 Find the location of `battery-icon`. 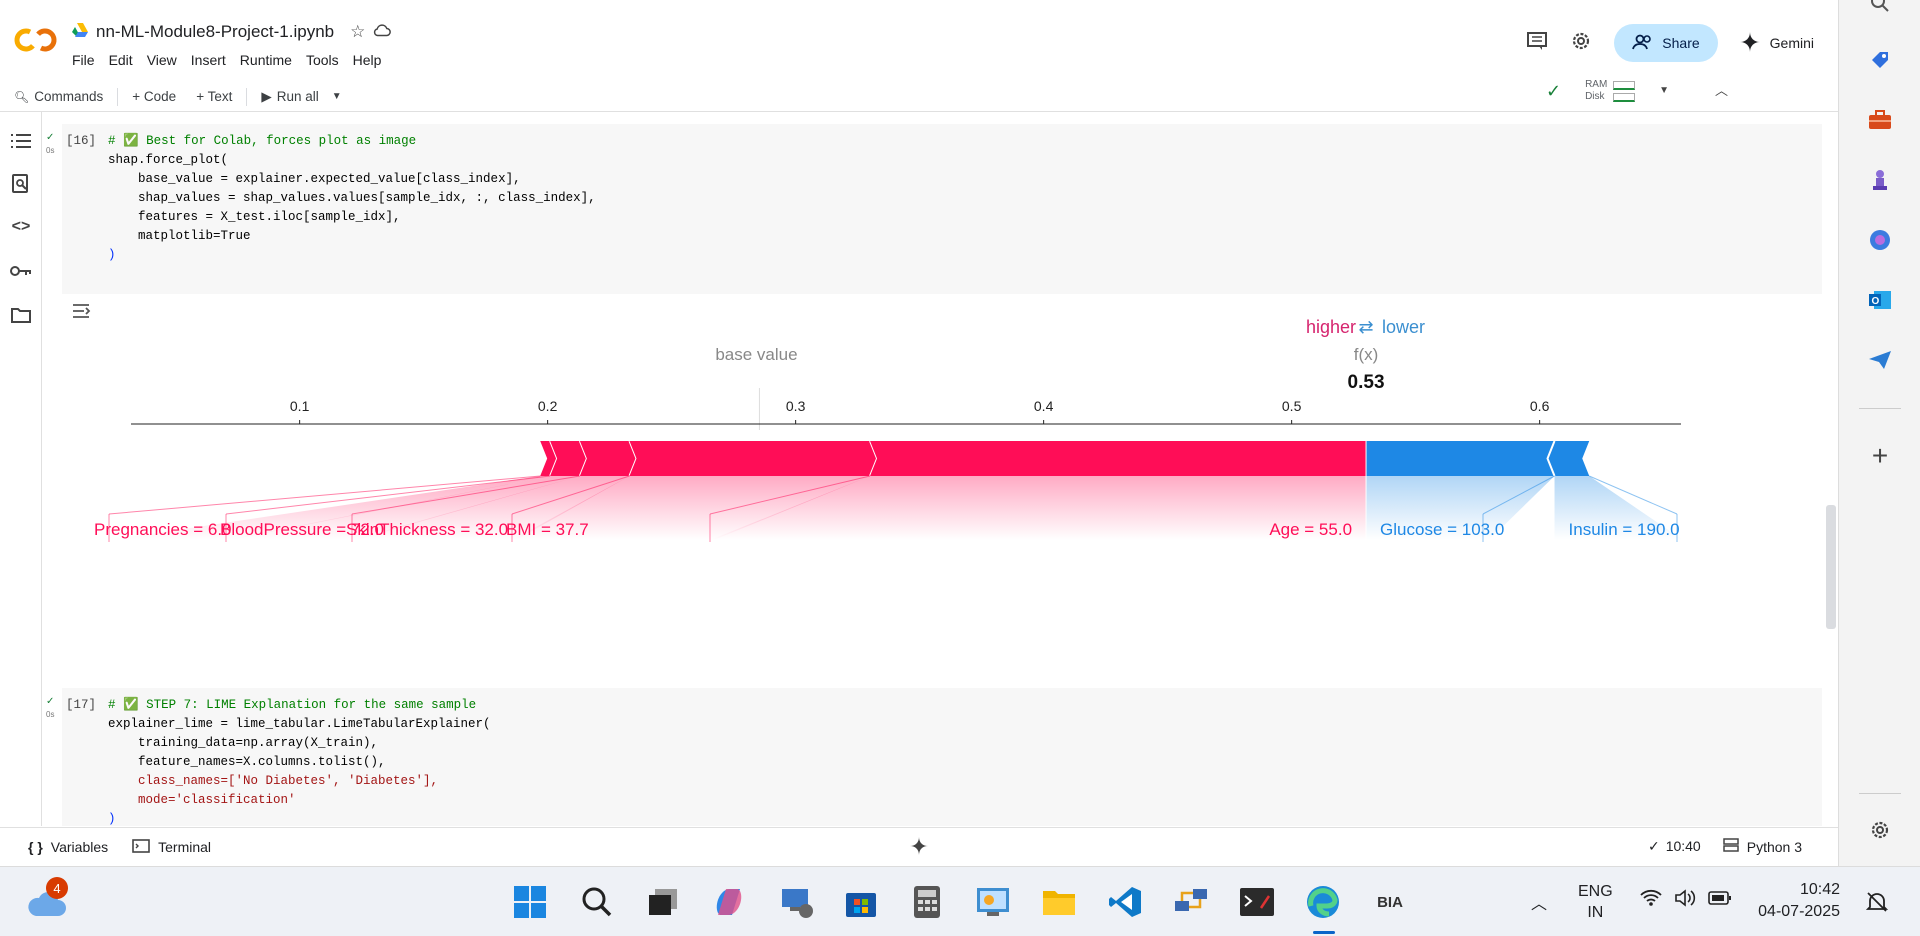

battery-icon is located at coordinates (1720, 900).